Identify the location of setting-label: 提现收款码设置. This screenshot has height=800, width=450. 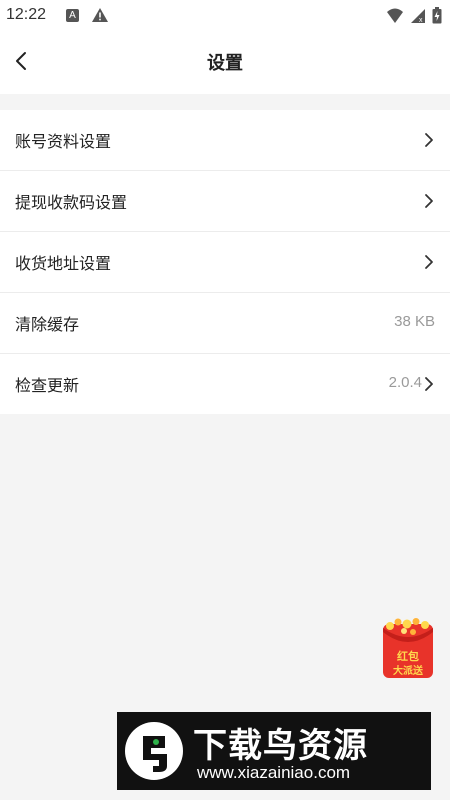
(71, 202).